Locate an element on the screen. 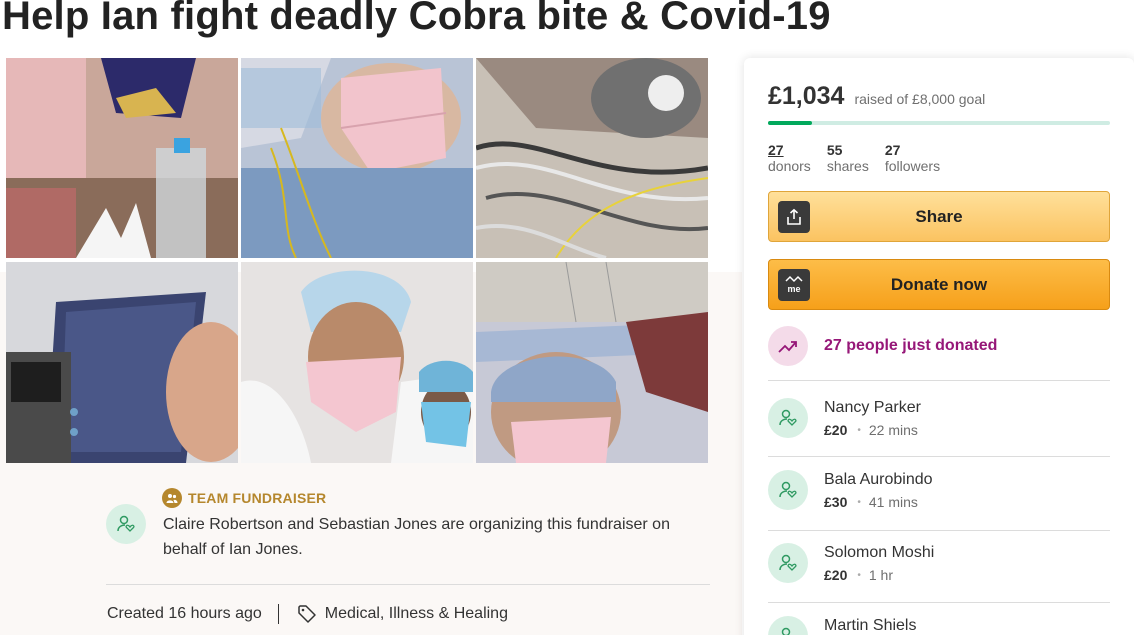  stat-shares-count: 55 is located at coordinates (834, 150).